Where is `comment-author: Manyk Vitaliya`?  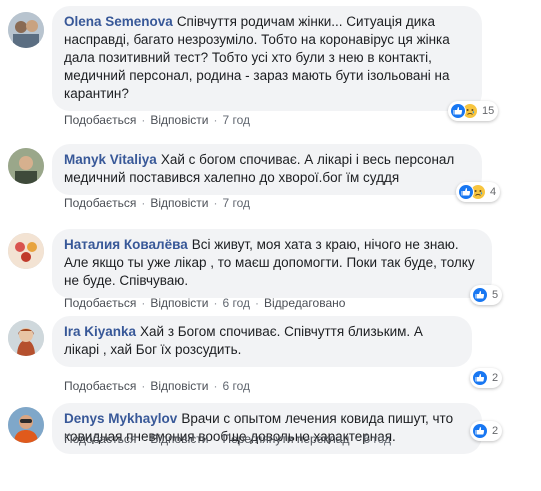 comment-author: Manyk Vitaliya is located at coordinates (110, 159).